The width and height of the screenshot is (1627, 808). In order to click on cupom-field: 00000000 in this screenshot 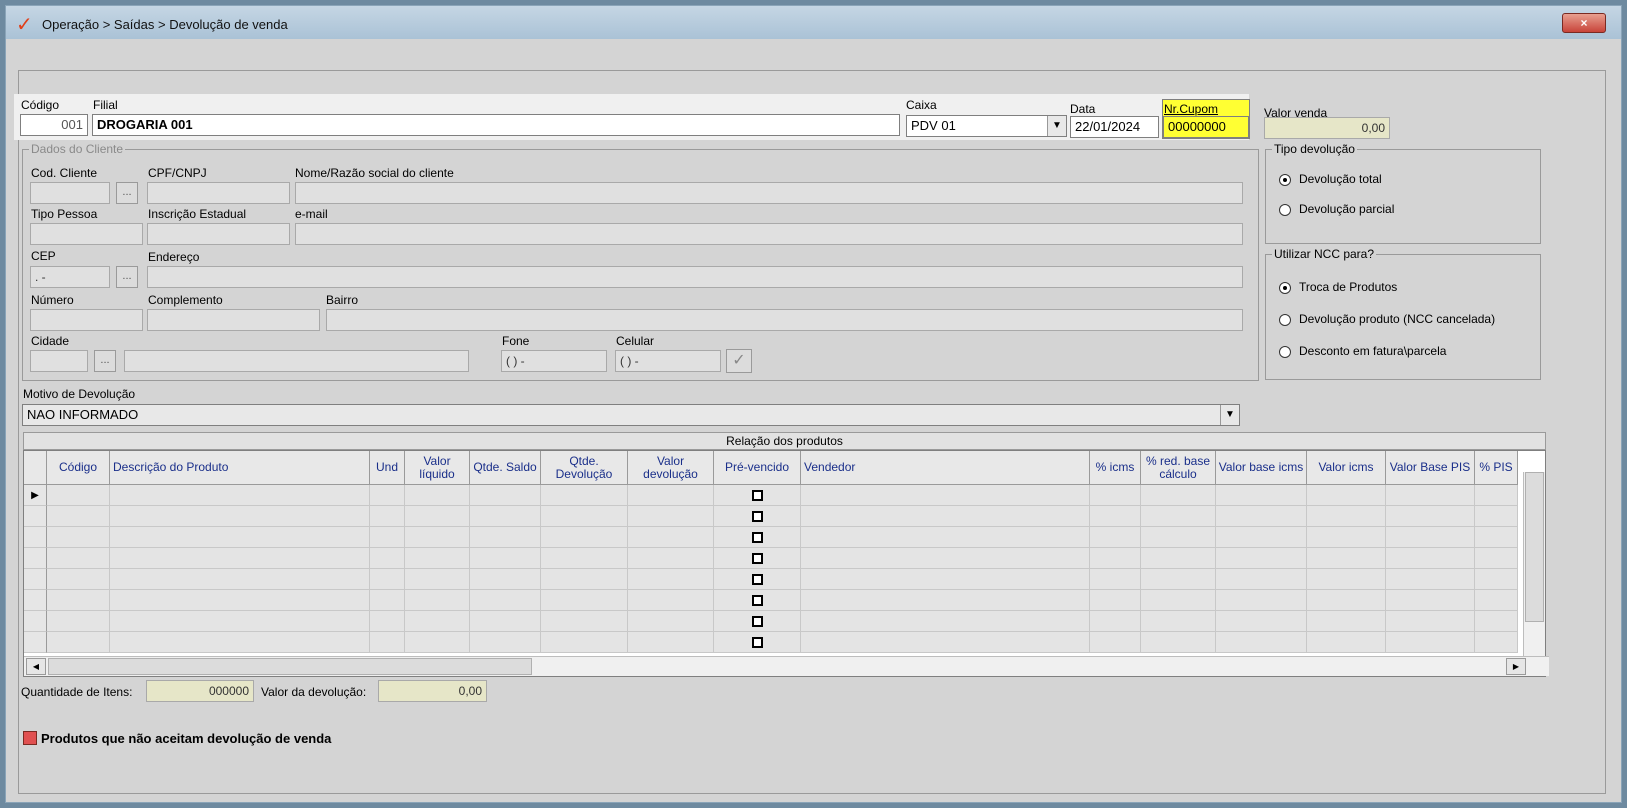, I will do `click(1206, 127)`.